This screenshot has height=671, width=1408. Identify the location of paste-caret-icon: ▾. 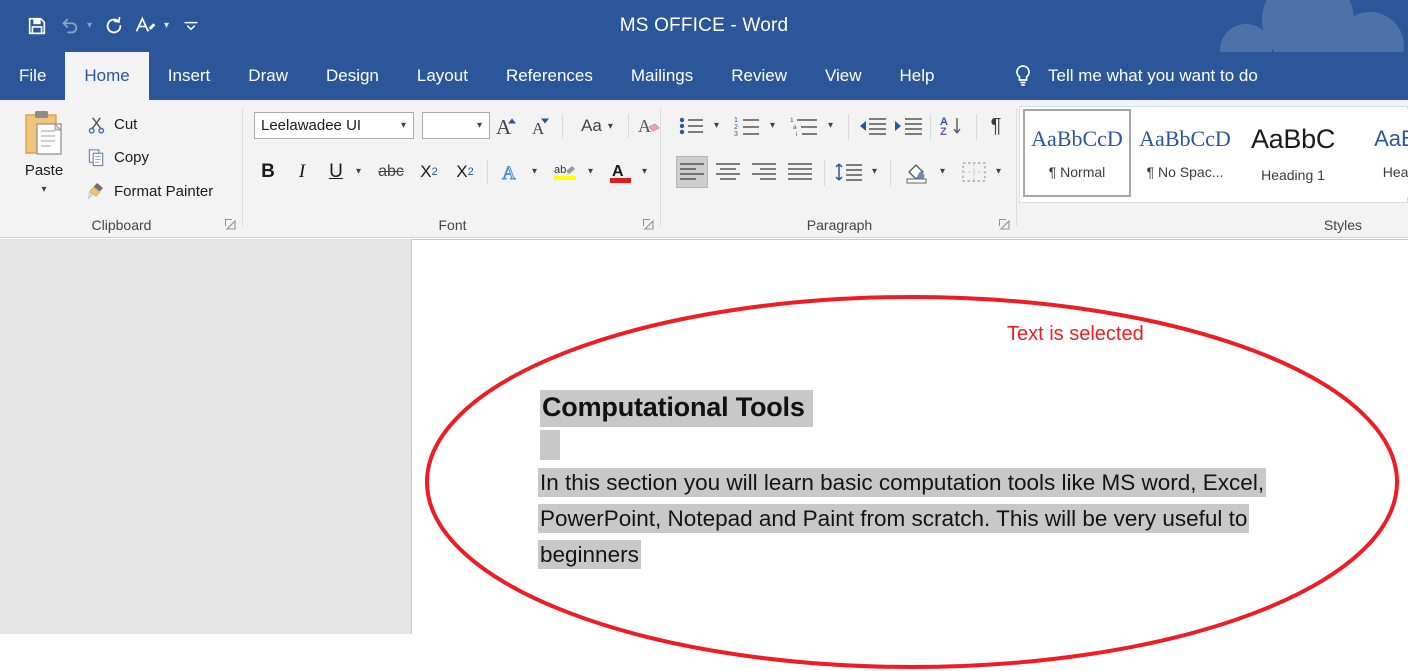
(43, 189).